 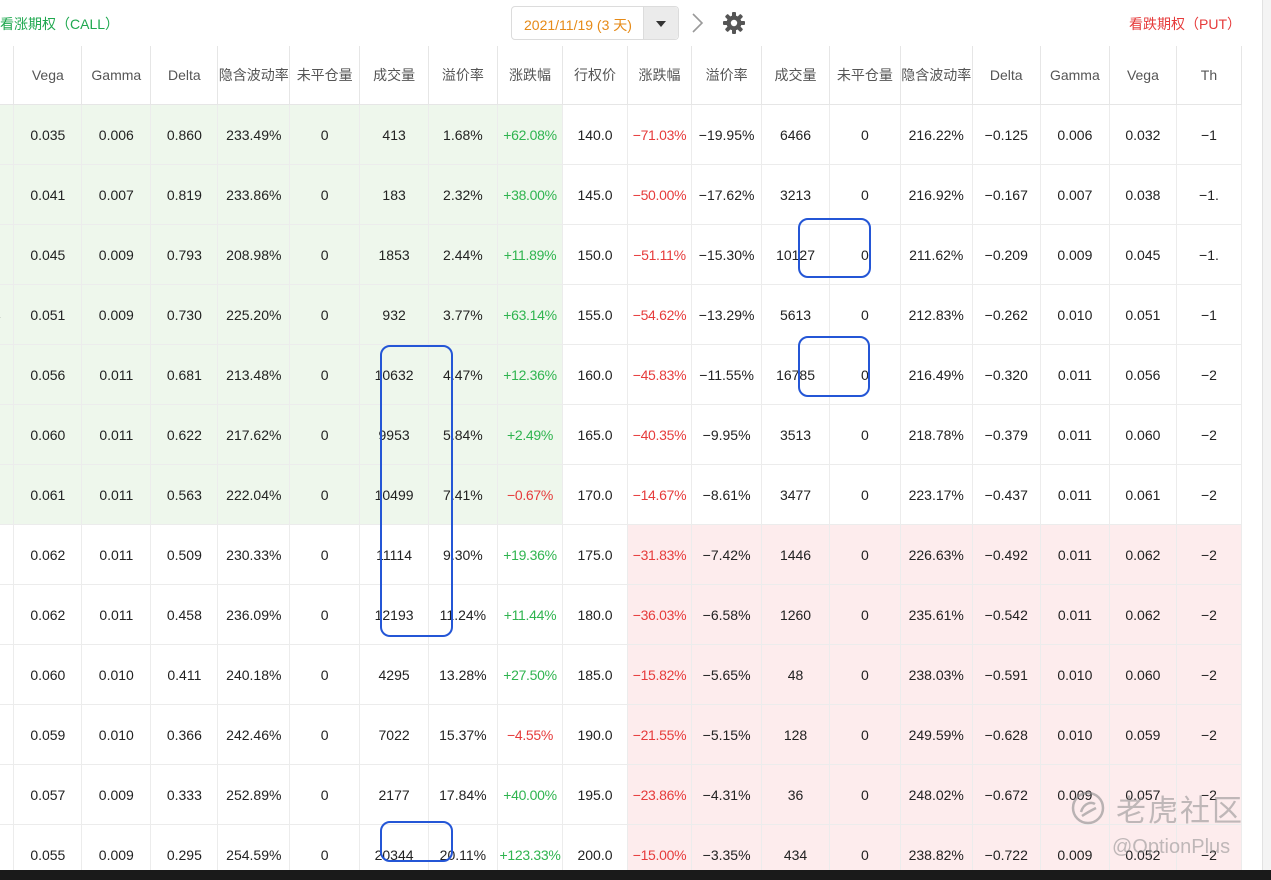 I want to click on table-cell: 0.563, so click(x=184, y=494).